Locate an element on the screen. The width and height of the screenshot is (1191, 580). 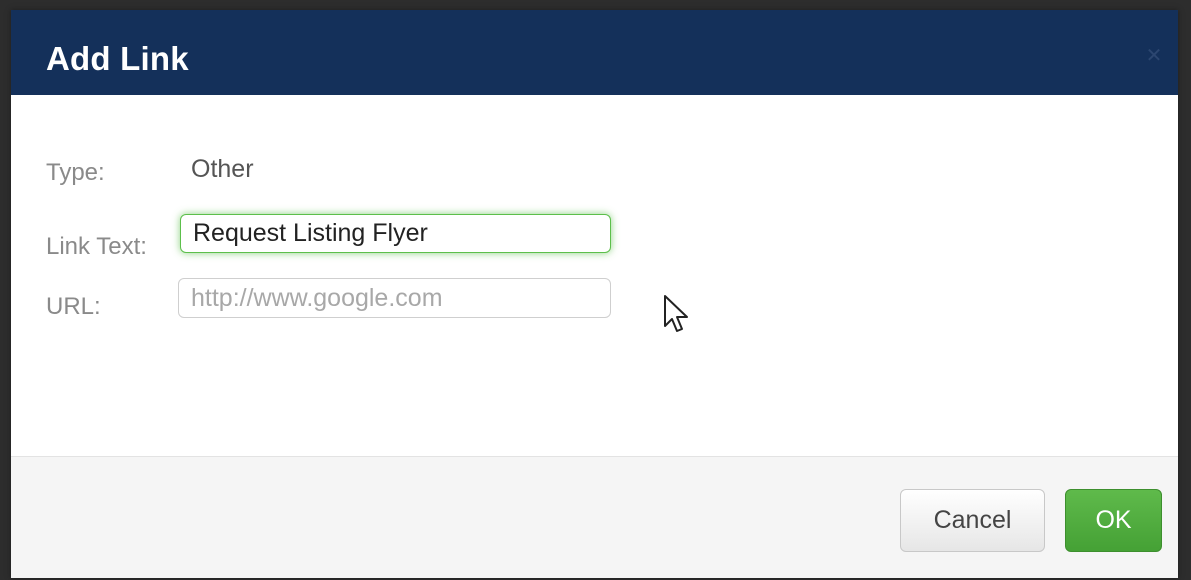
ok-button: OK is located at coordinates (1113, 520).